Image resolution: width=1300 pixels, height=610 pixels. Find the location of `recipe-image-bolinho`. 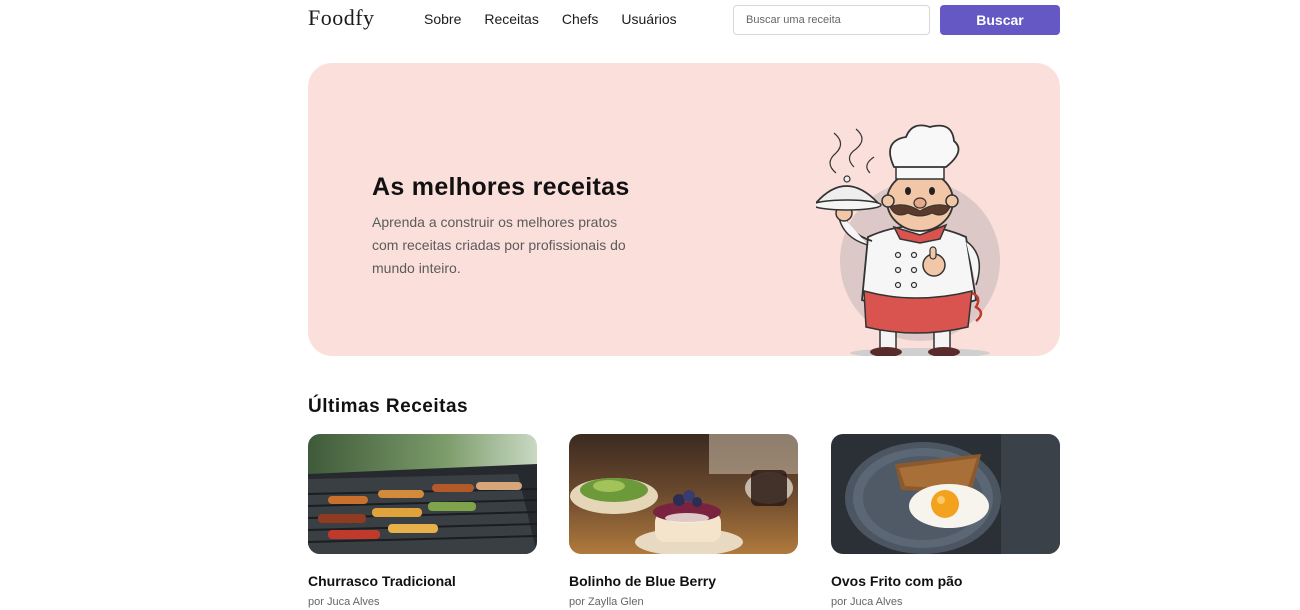

recipe-image-bolinho is located at coordinates (683, 494).